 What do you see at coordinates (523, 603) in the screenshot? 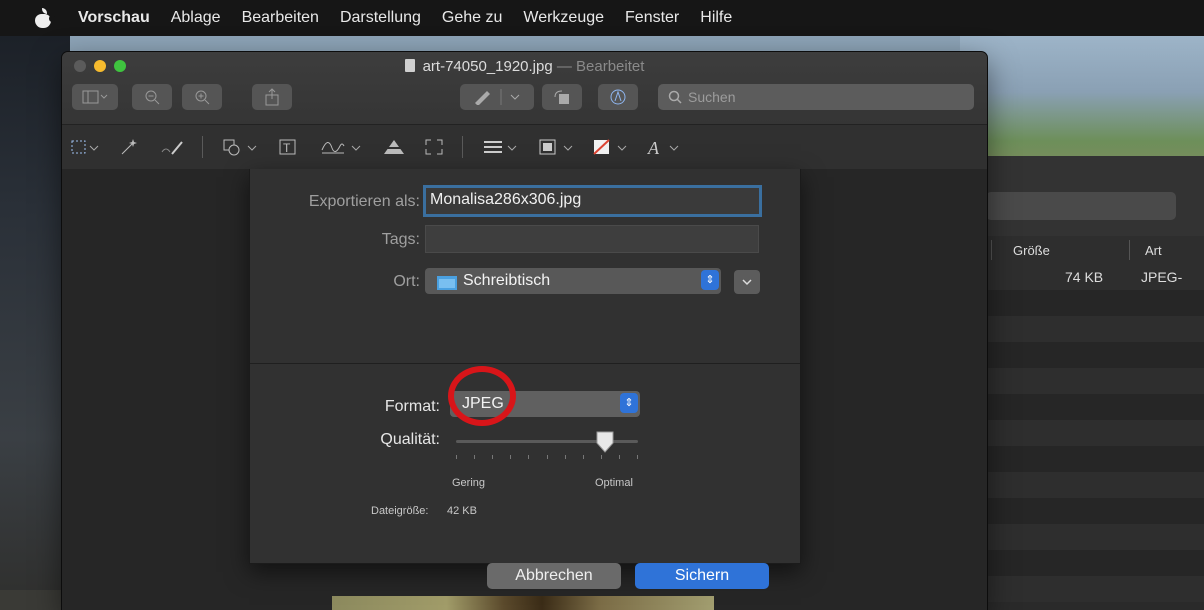
I see `image-preview` at bounding box center [523, 603].